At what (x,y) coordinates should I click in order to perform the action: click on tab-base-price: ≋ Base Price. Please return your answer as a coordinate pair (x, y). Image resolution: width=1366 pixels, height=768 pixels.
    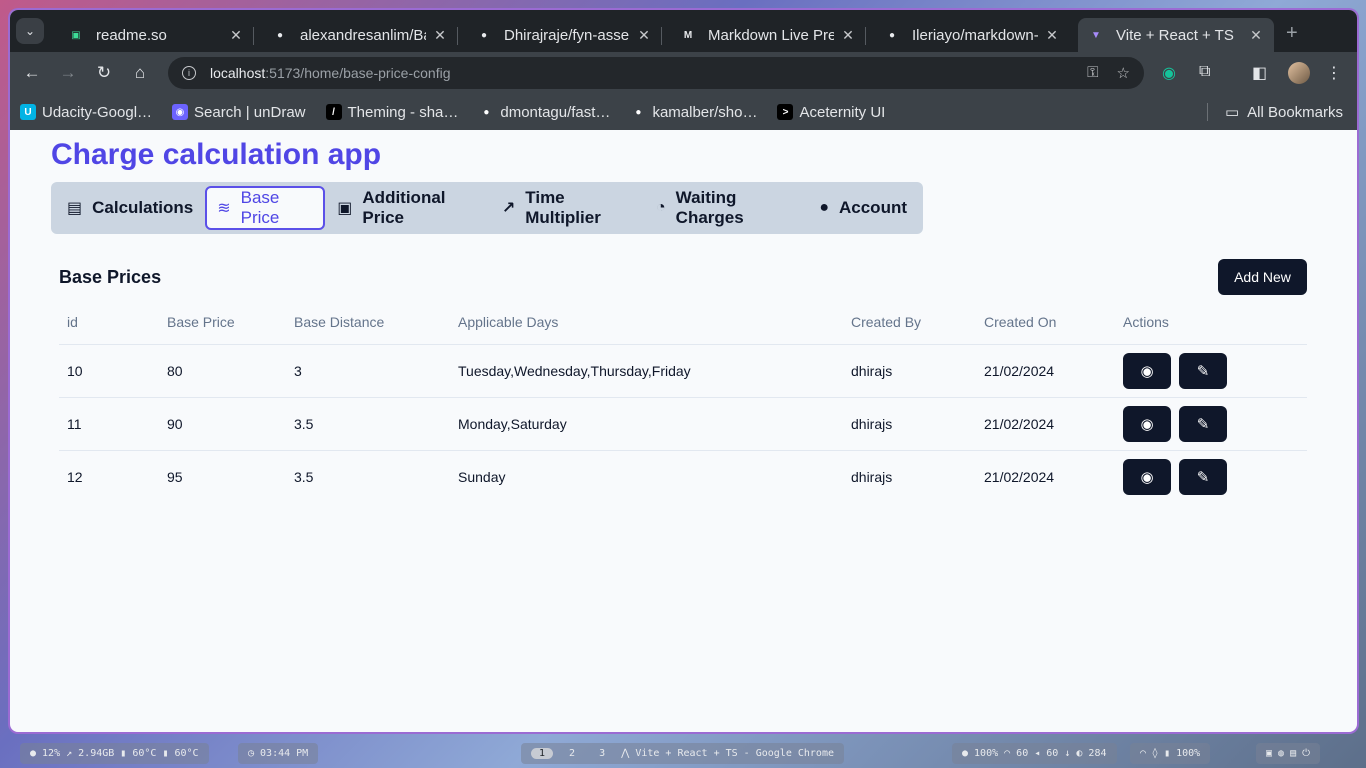
    Looking at the image, I should click on (265, 208).